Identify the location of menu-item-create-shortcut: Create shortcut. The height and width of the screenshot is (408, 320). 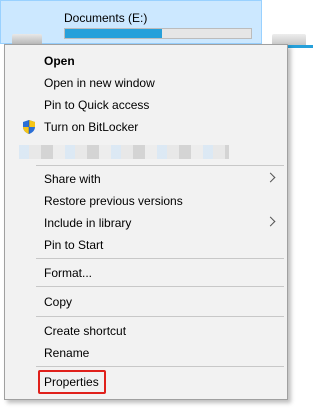
(146, 331).